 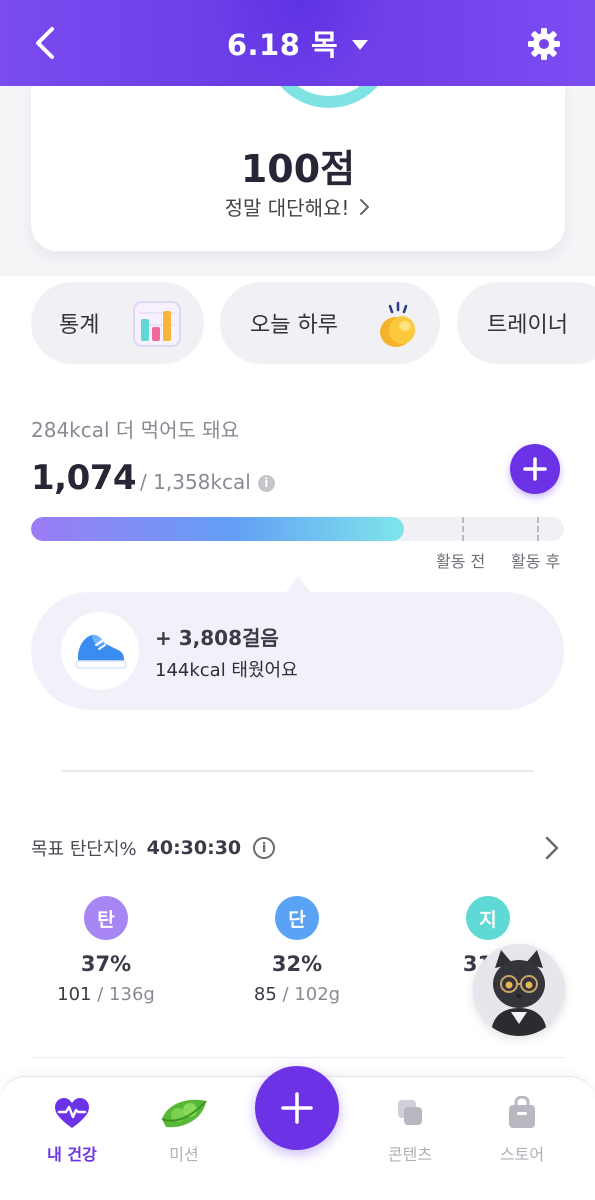 I want to click on nav-my-health: 내 건강, so click(x=72, y=1128).